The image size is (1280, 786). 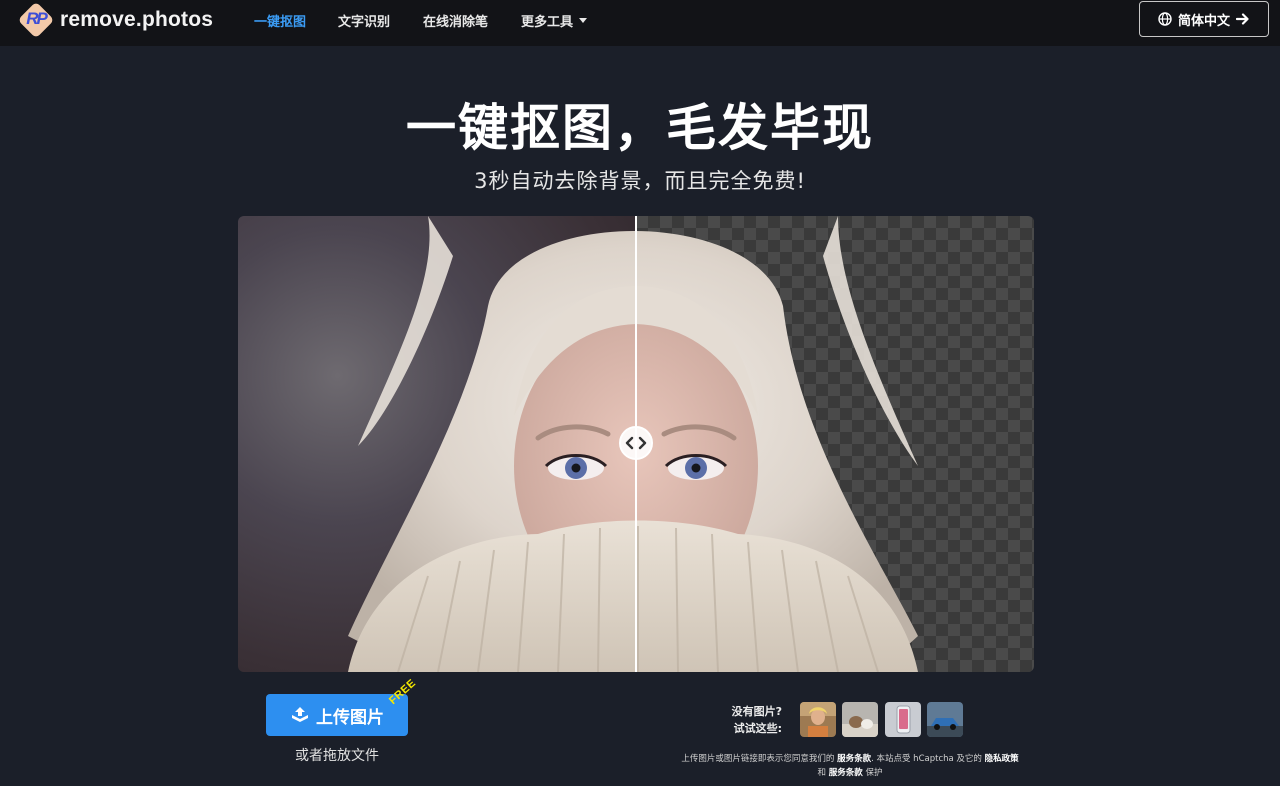 I want to click on hero-subtitle: 3秒自动去除背景，而且完全免费!, so click(x=640, y=181).